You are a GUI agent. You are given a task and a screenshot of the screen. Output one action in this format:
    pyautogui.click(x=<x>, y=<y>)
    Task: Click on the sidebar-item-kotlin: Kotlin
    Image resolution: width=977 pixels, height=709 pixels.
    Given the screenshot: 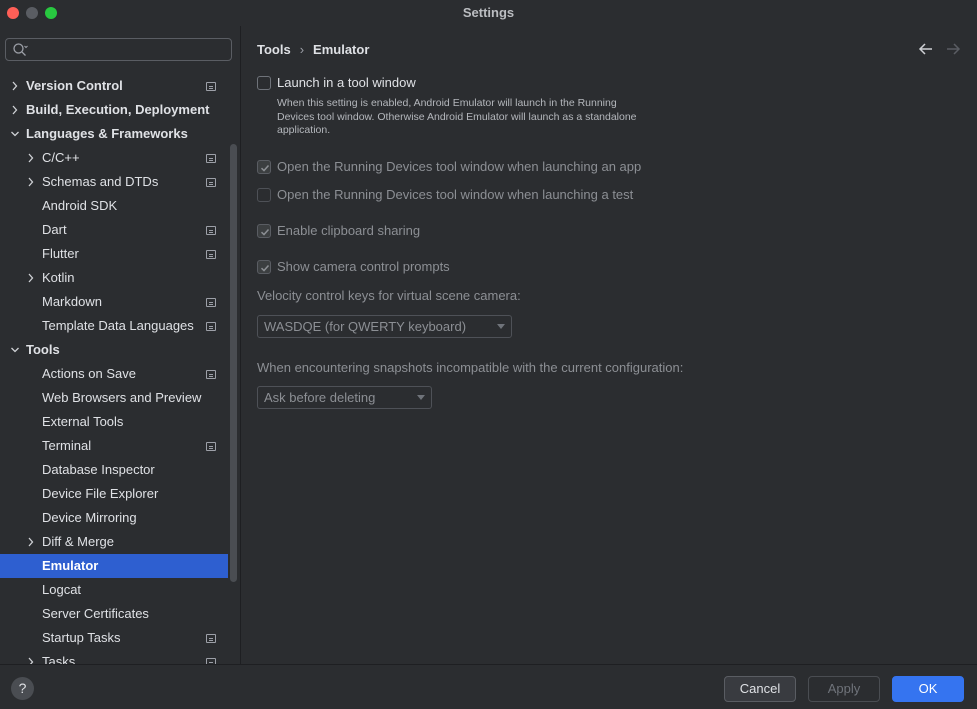 What is the action you would take?
    pyautogui.click(x=114, y=278)
    